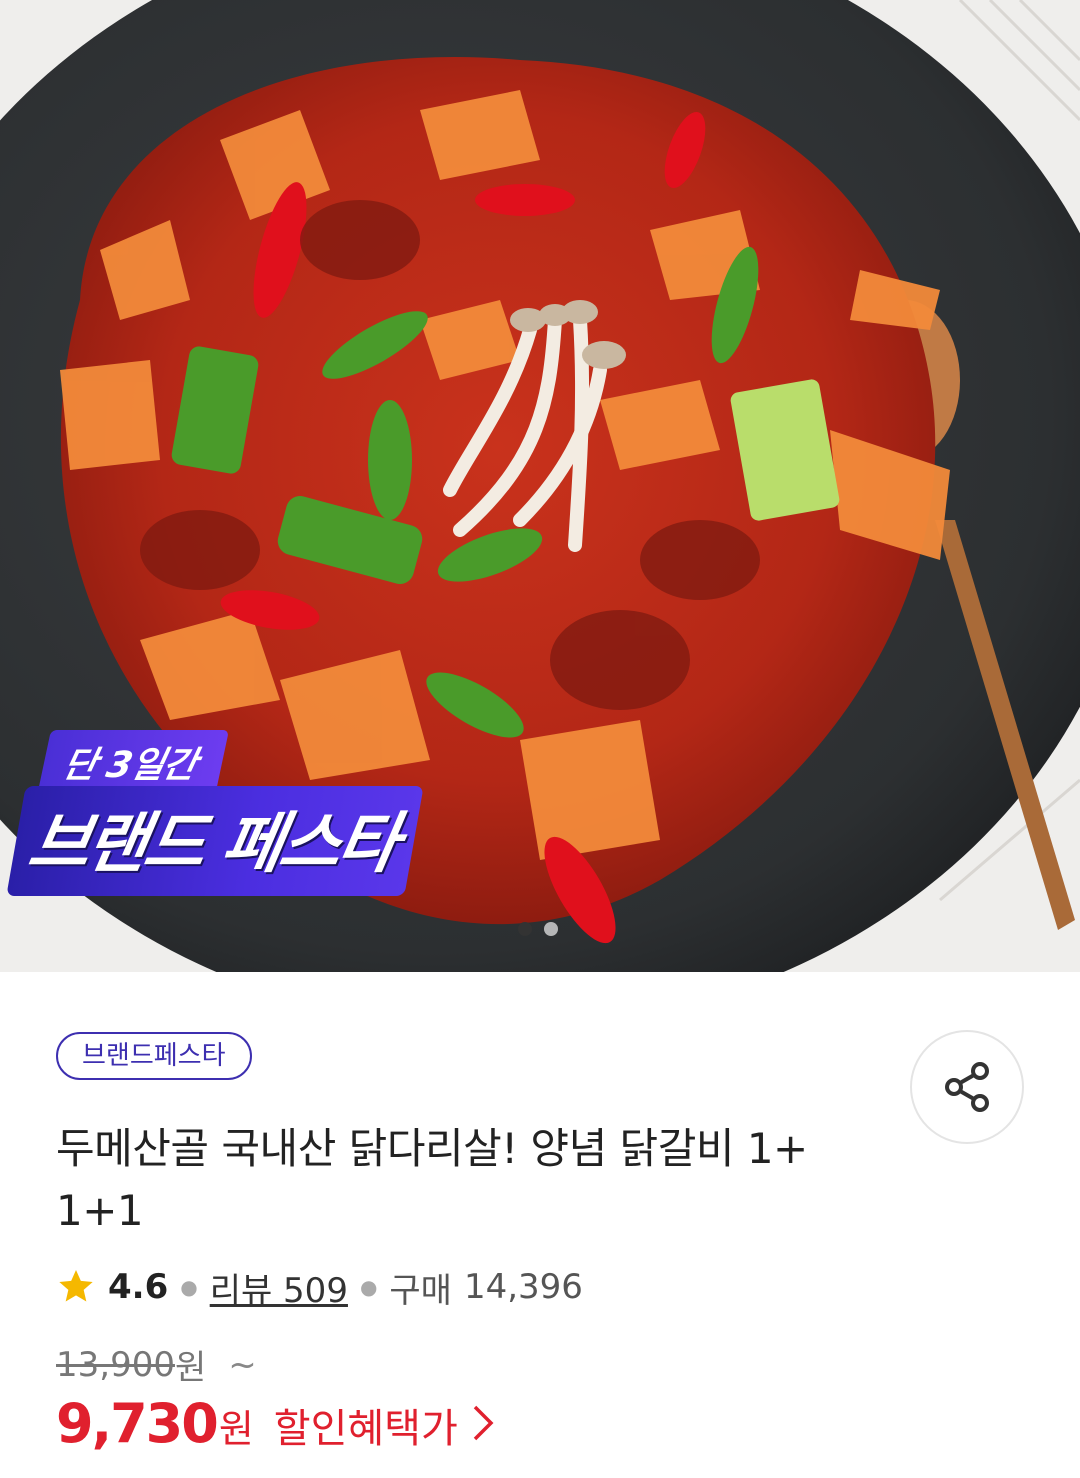  Describe the element at coordinates (242, 1364) in the screenshot. I see `price-range-tilde: ~` at that location.